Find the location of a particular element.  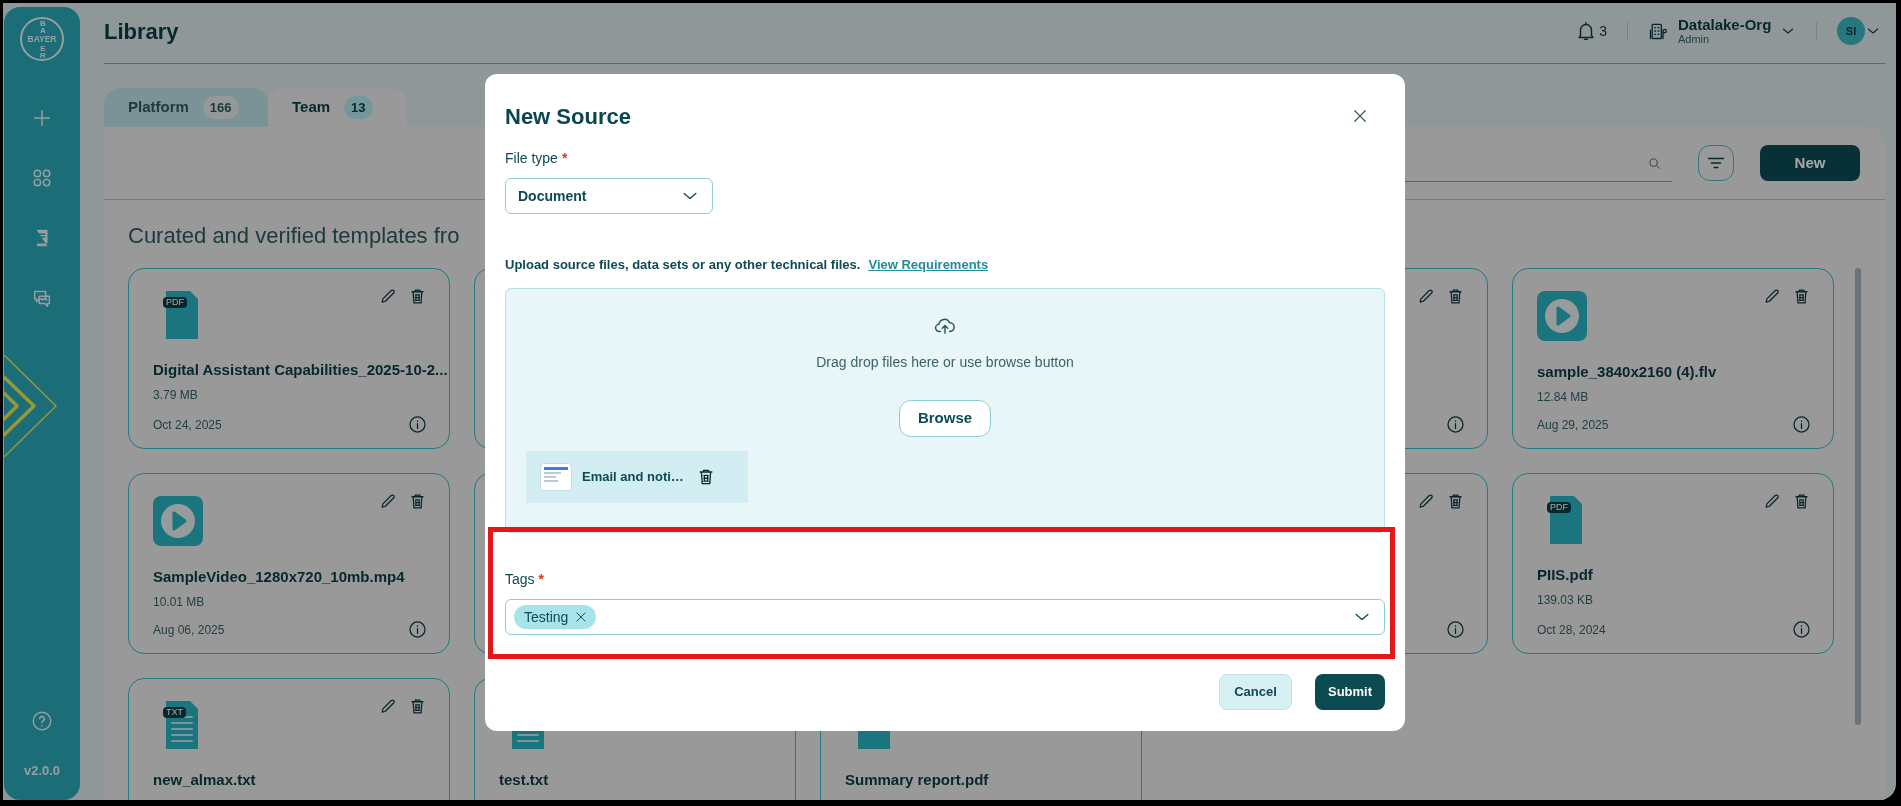

submit-button: Submit is located at coordinates (1350, 692).